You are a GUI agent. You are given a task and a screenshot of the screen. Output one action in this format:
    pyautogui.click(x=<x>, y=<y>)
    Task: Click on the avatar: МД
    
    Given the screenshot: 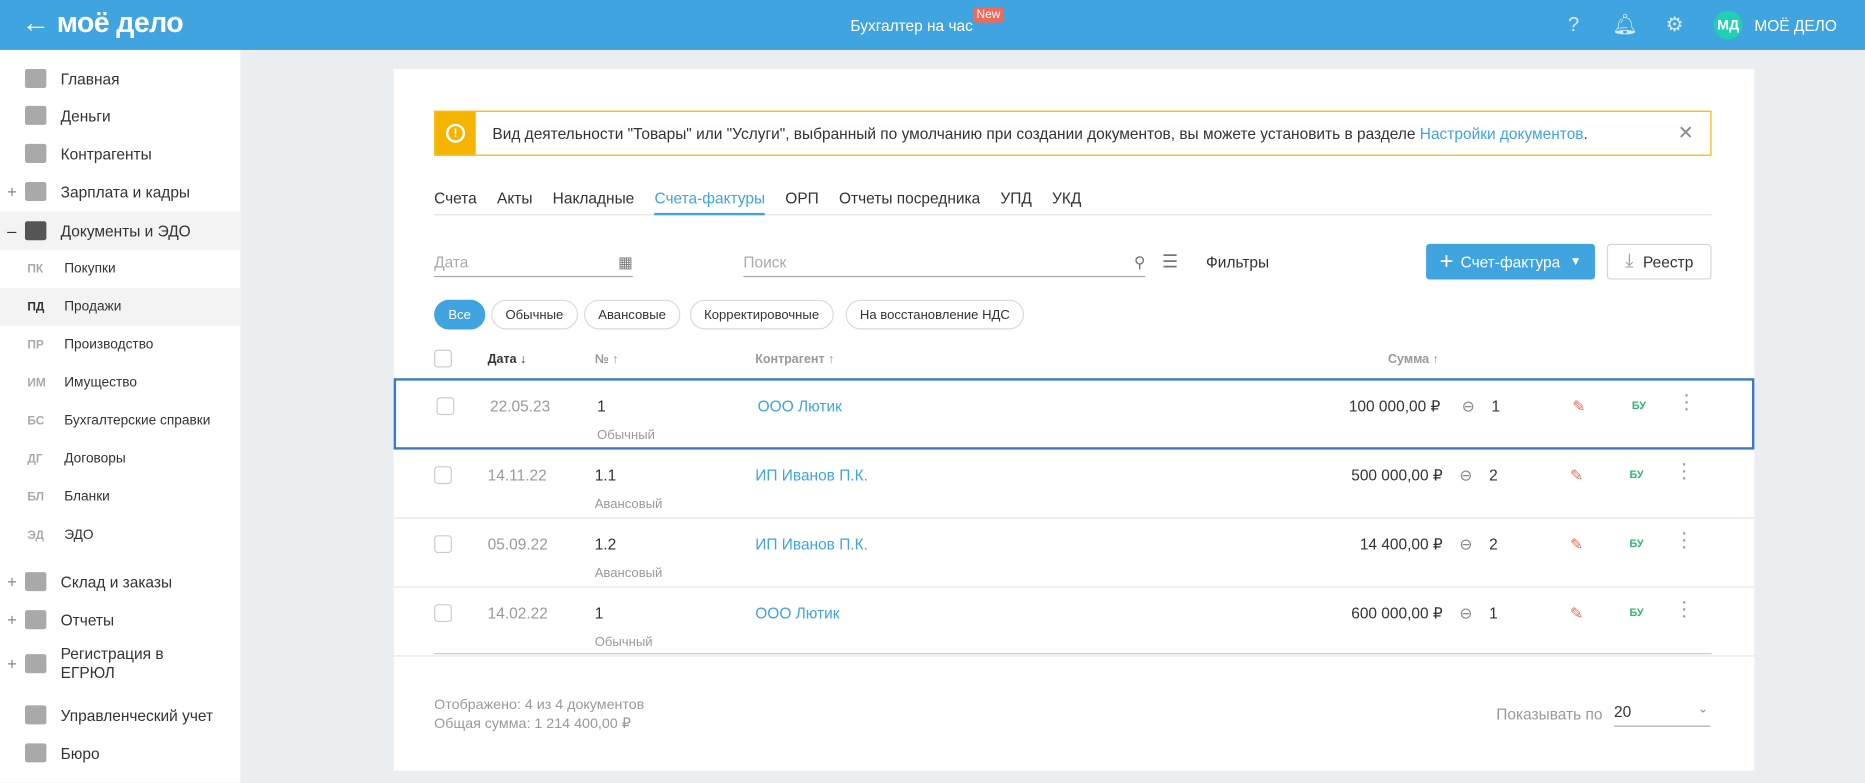 What is the action you would take?
    pyautogui.click(x=1728, y=25)
    